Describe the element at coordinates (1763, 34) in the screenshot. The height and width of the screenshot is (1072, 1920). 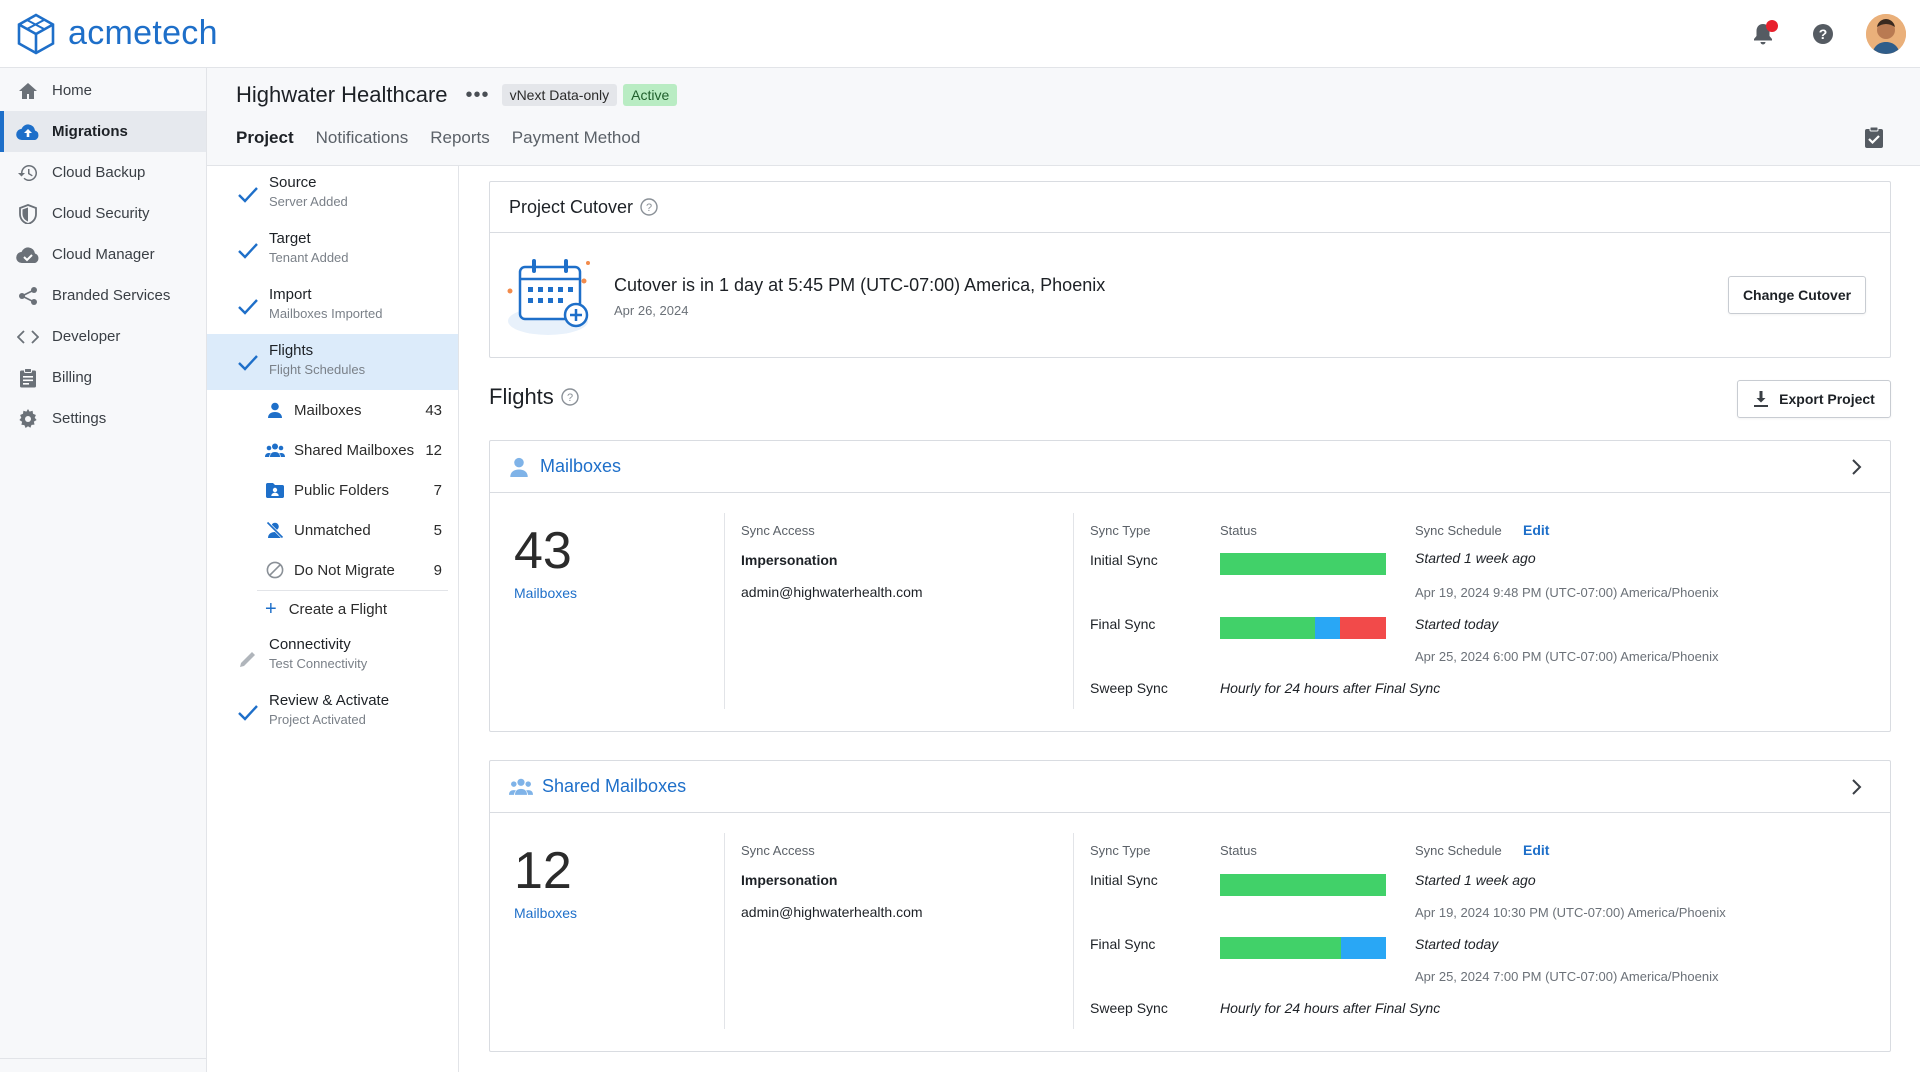
I see `notifications-button` at that location.